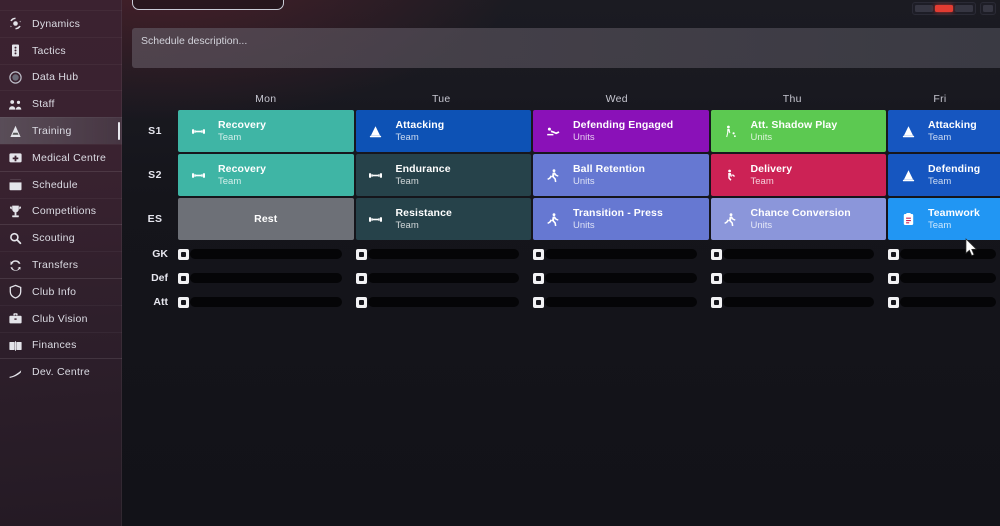  Describe the element at coordinates (798, 175) in the screenshot. I see `training-session-cell: Delivery Team` at that location.